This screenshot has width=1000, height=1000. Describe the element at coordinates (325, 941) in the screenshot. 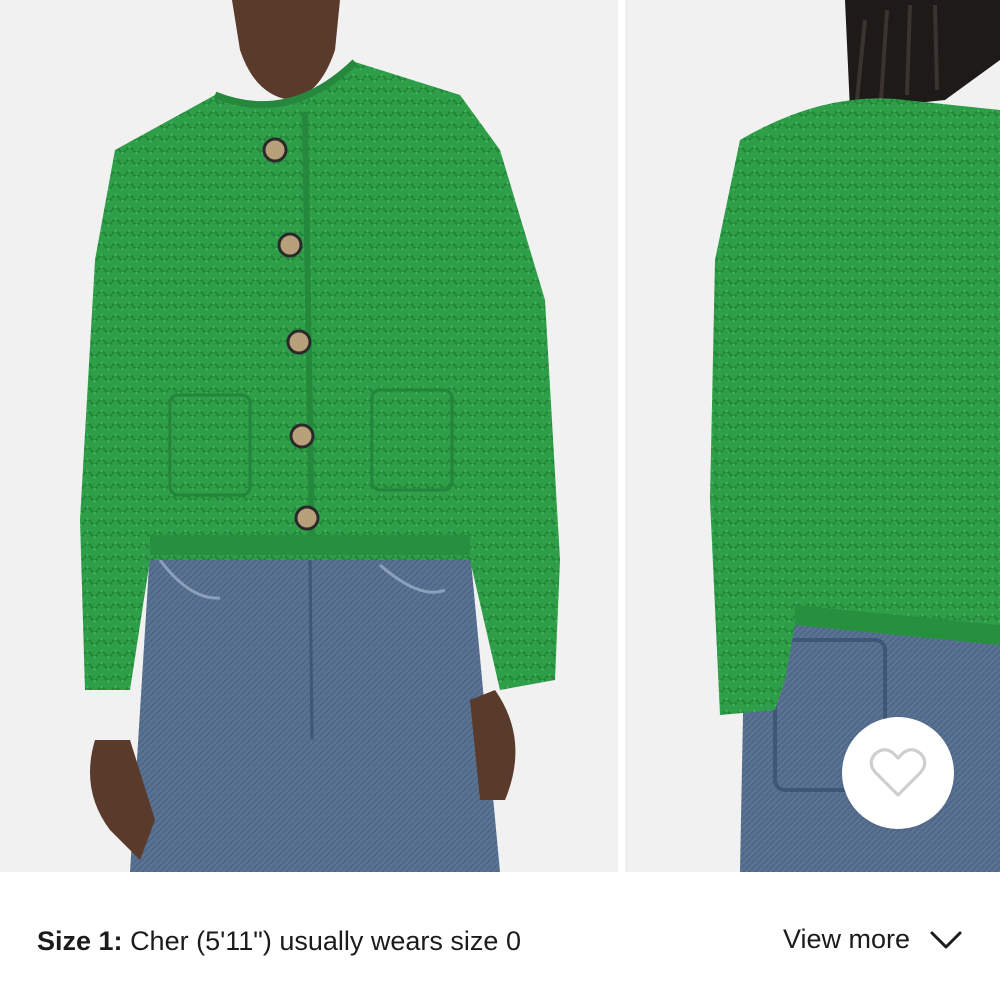

I see `size-description: Cher (5'11") usually wears size 0` at that location.